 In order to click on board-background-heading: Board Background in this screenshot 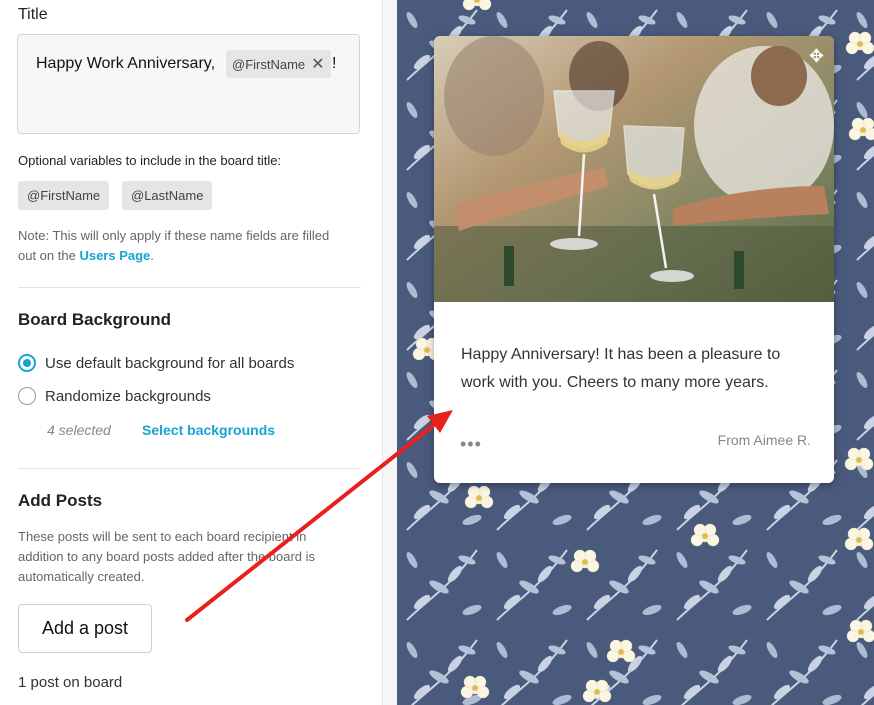, I will do `click(95, 319)`.